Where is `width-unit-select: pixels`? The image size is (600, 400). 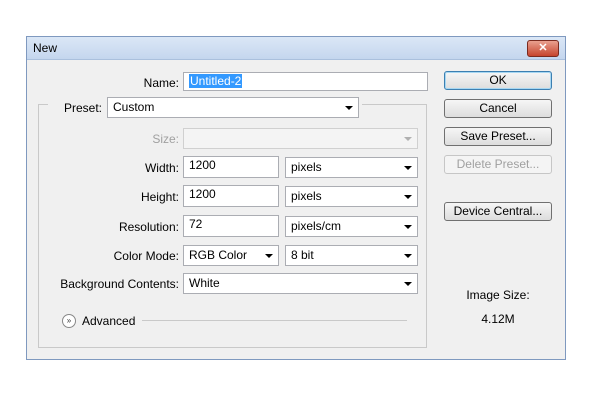 width-unit-select: pixels is located at coordinates (351, 167).